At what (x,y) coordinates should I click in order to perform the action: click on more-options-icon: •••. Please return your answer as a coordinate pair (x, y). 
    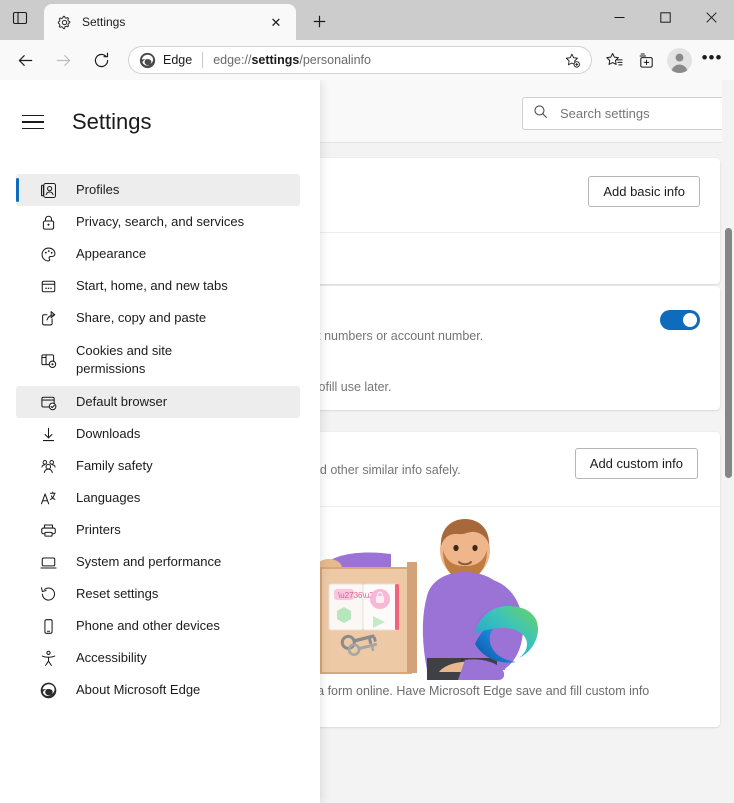
    Looking at the image, I should click on (712, 60).